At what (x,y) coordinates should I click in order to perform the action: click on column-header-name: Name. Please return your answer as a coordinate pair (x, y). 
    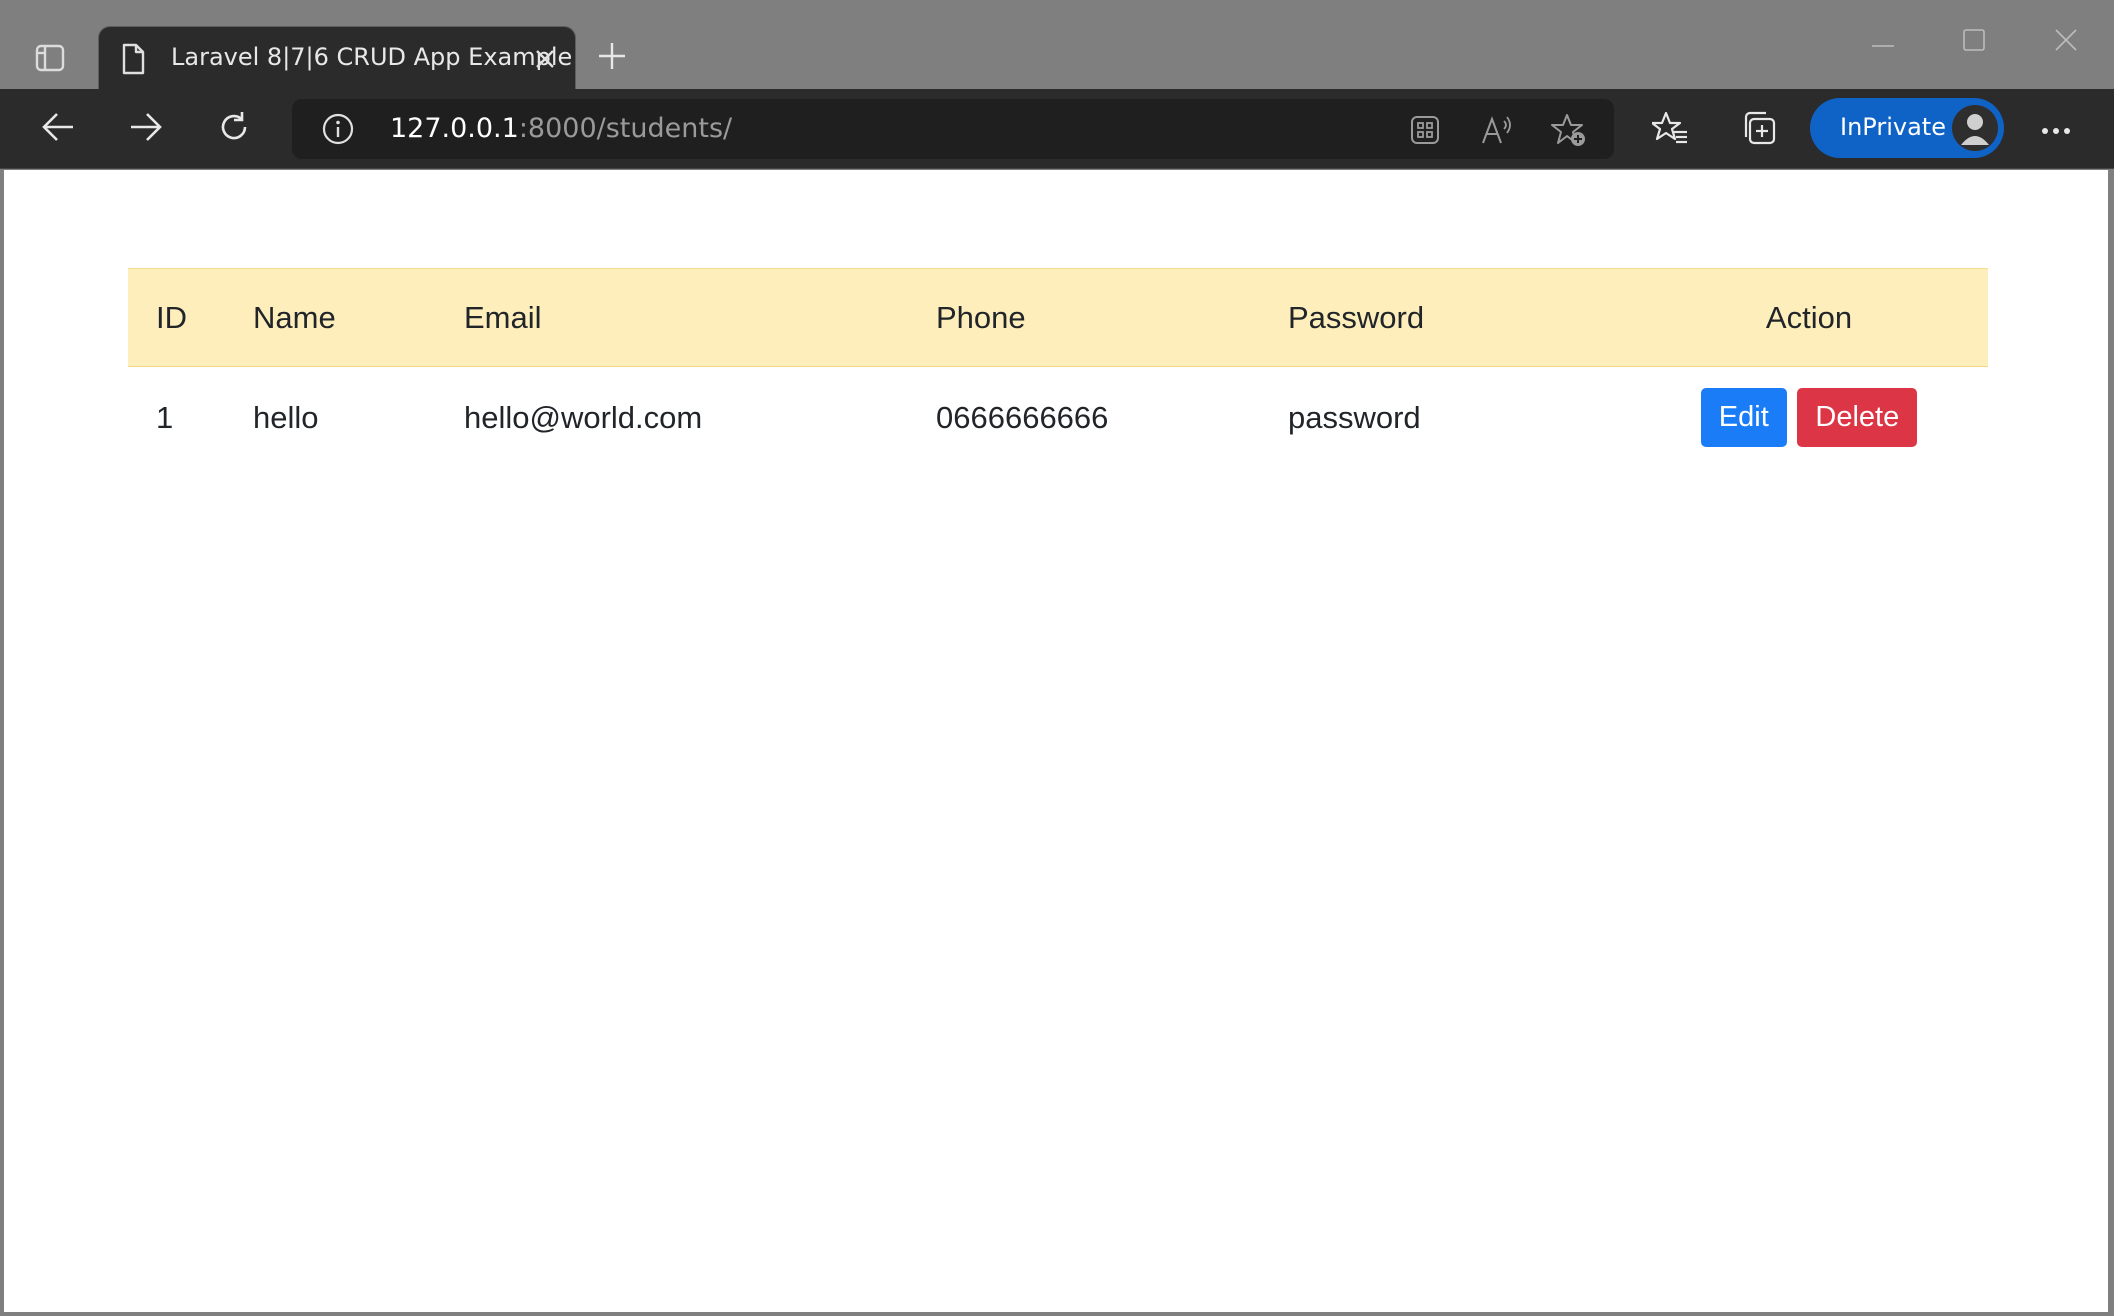
    Looking at the image, I should click on (358, 317).